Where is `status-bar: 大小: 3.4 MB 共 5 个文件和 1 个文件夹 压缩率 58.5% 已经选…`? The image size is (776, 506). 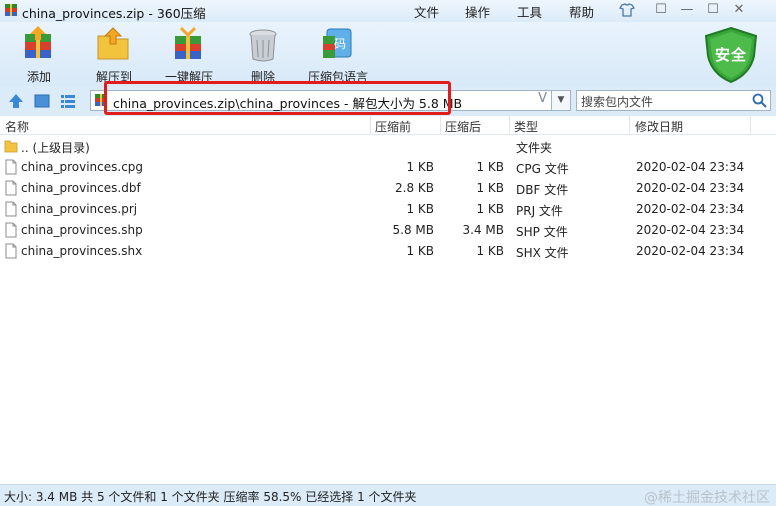
status-bar: 大小: 3.4 MB 共 5 个文件和 1 个文件夹 压缩率 58.5% 已经选… is located at coordinates (388, 495).